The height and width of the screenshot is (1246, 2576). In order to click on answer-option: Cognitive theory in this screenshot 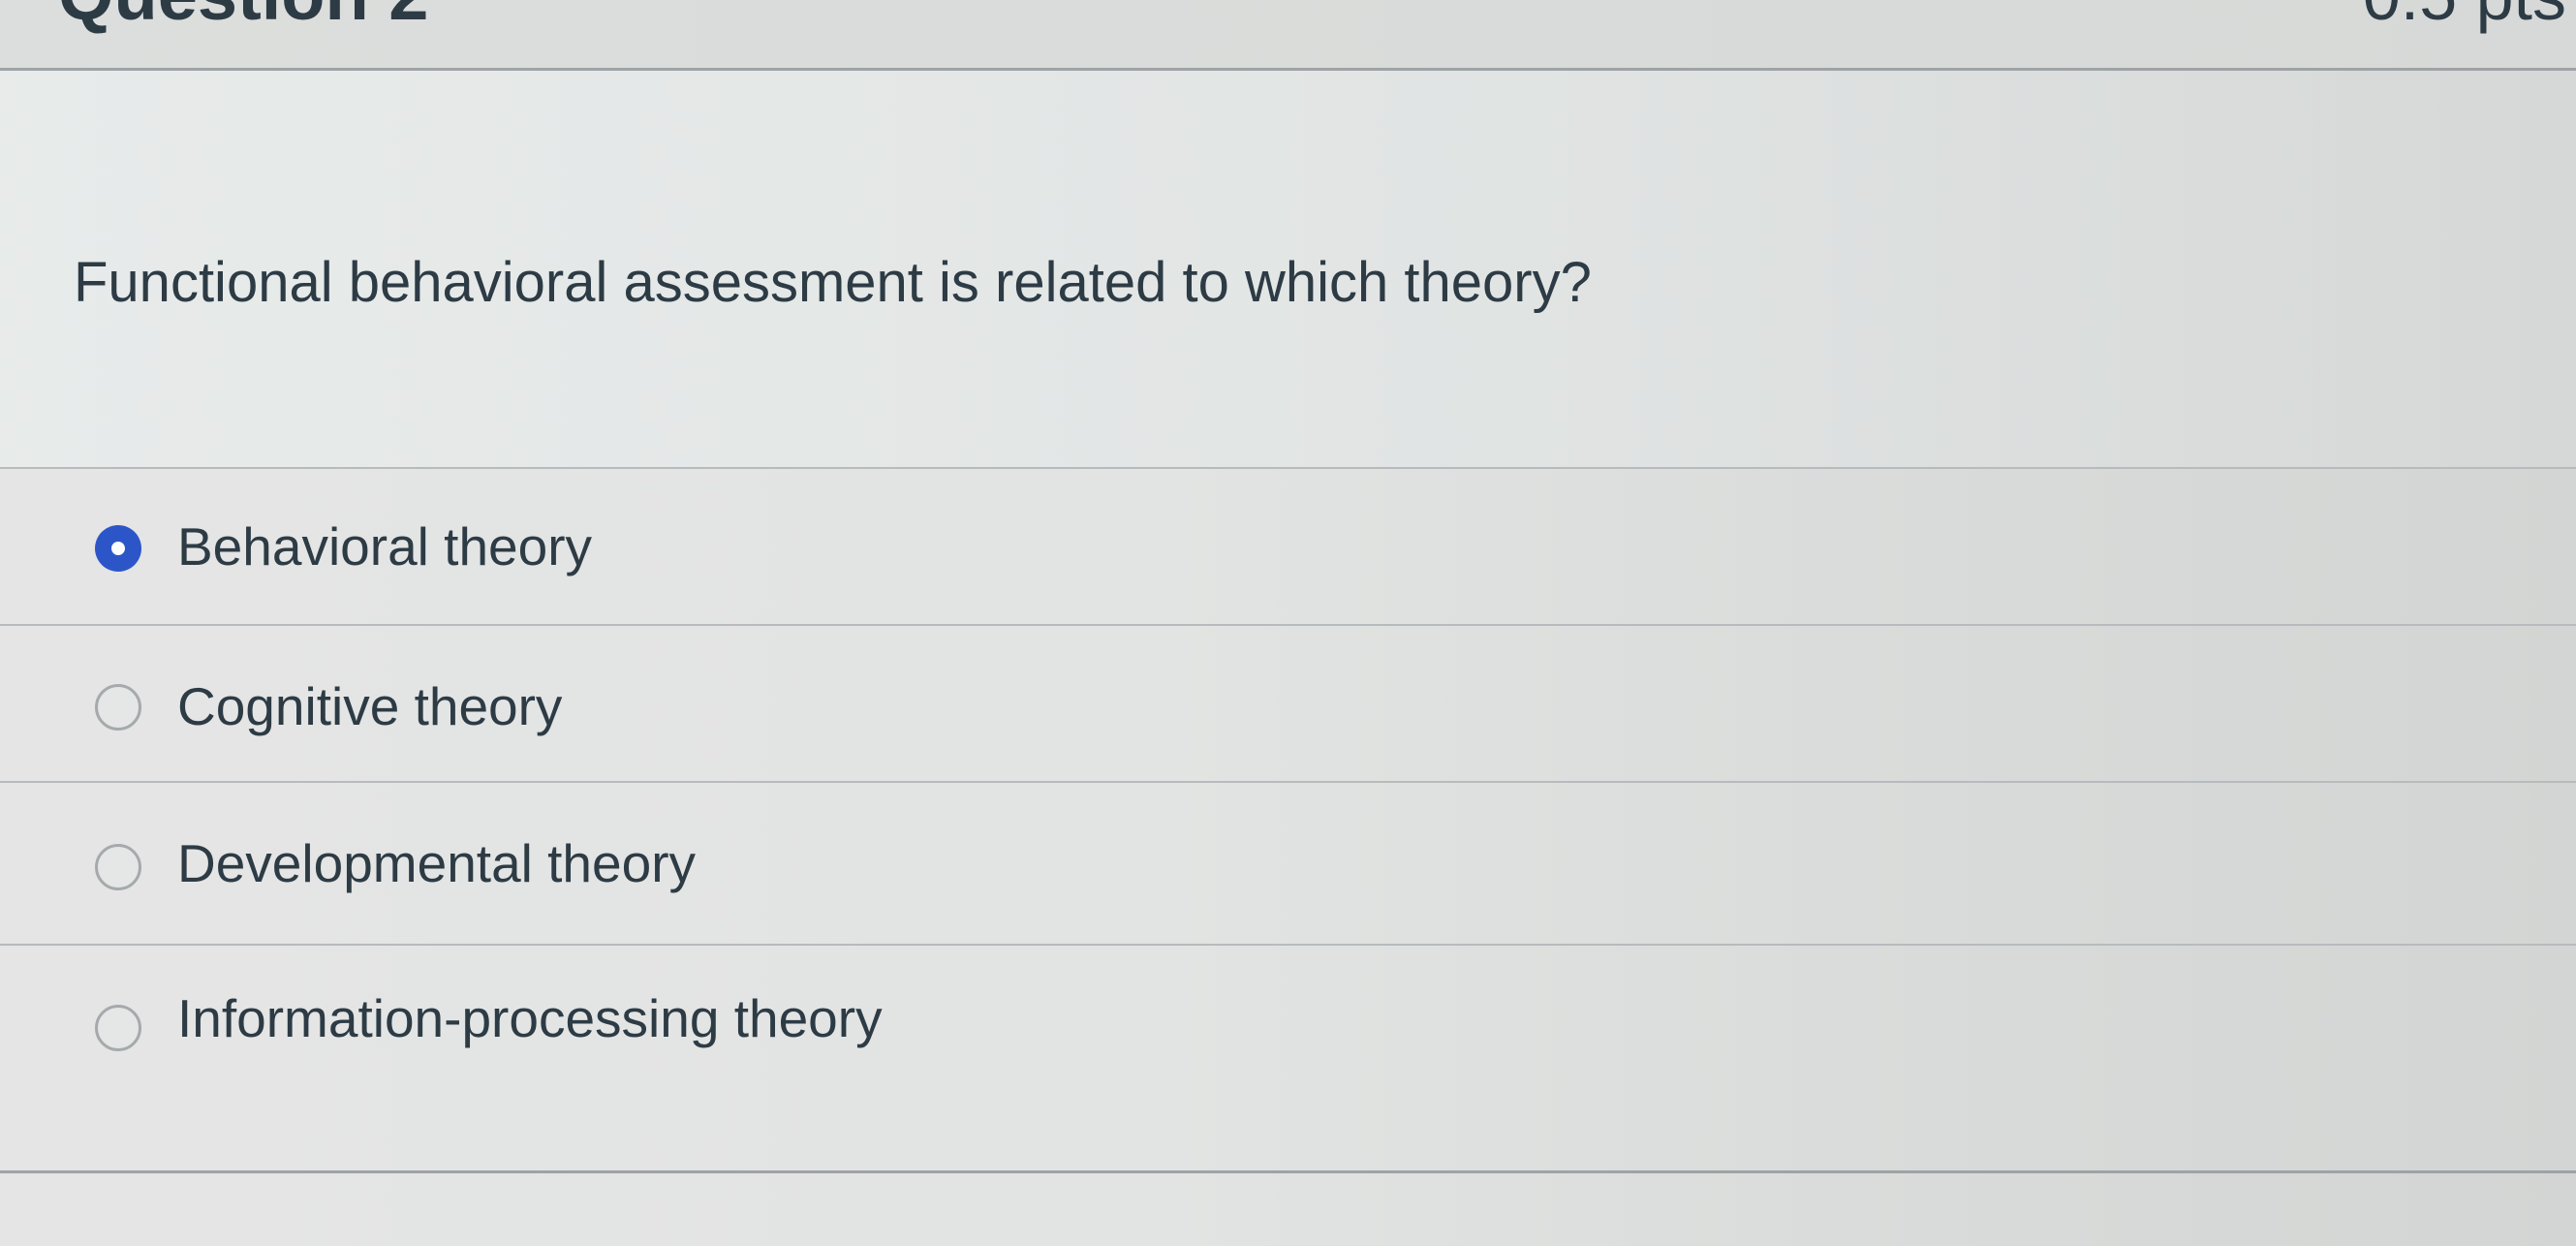, I will do `click(1288, 703)`.